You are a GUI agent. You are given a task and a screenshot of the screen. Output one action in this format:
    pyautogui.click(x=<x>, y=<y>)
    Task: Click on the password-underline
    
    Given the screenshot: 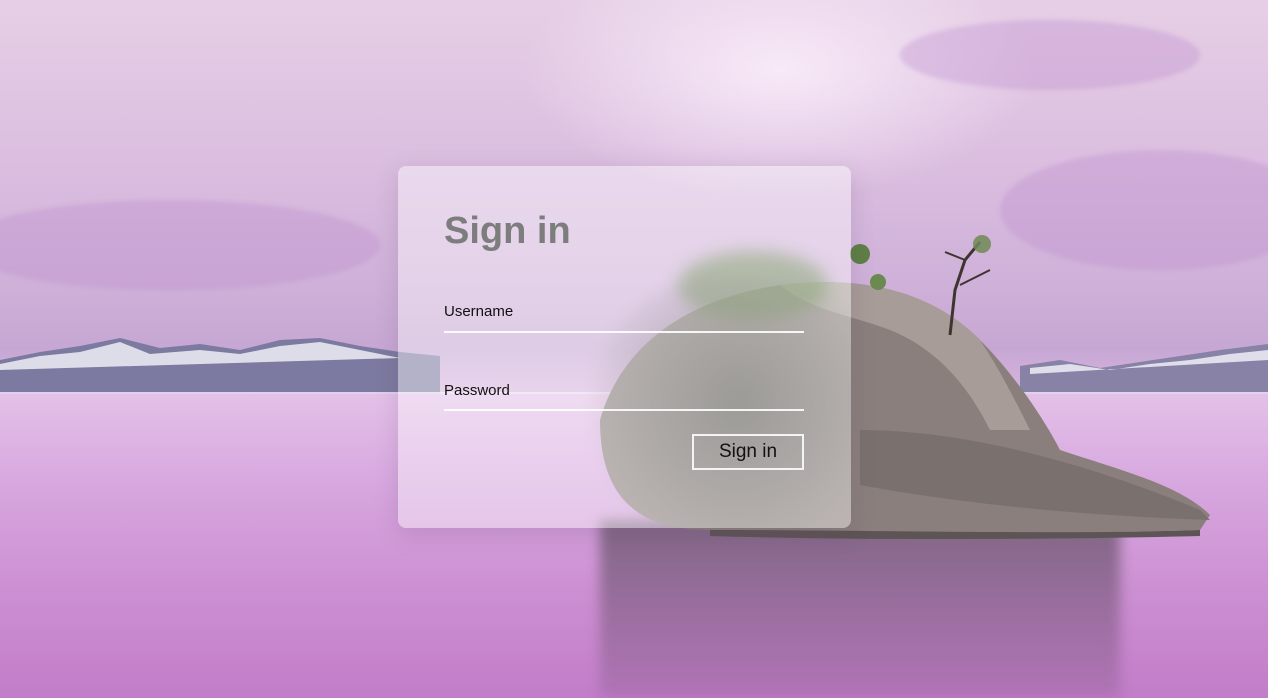 What is the action you would take?
    pyautogui.click(x=624, y=410)
    